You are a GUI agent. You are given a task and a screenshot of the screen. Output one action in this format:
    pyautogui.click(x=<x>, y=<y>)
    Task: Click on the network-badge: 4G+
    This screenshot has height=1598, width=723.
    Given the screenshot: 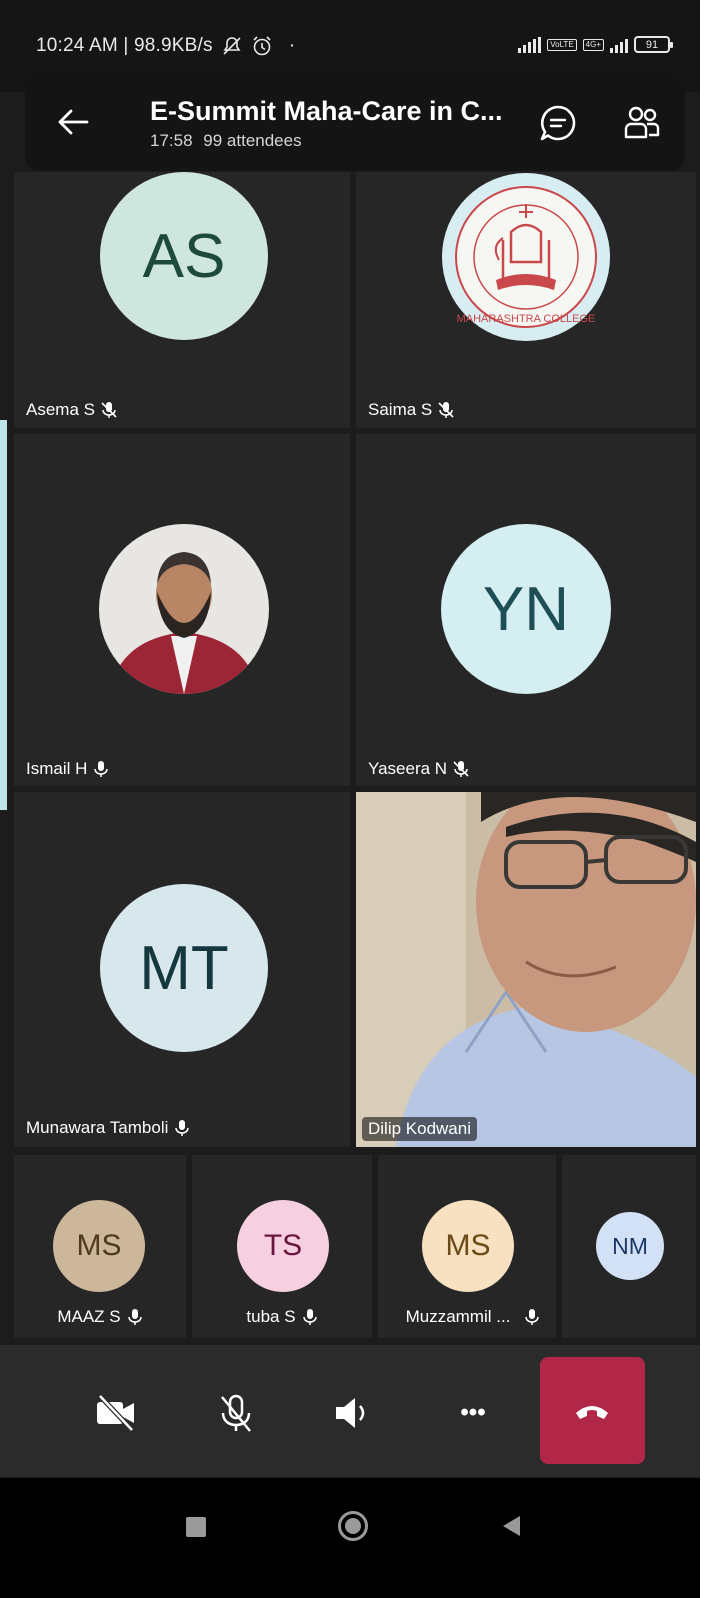 What is the action you would take?
    pyautogui.click(x=593, y=44)
    